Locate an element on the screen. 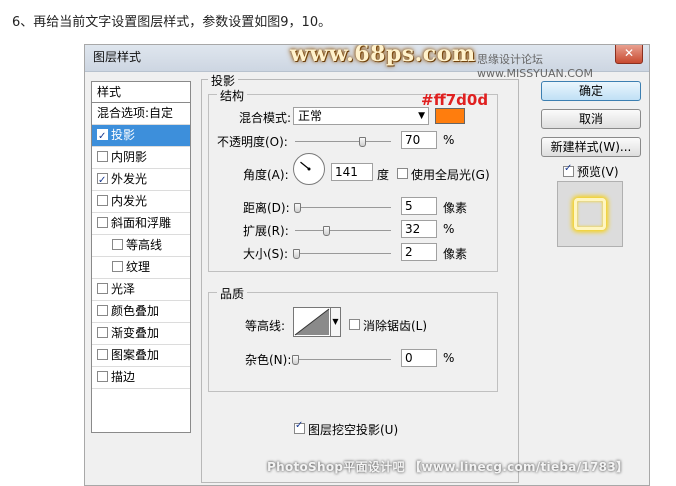 This screenshot has width=676, height=486. blend-mode-label: 混合模式: is located at coordinates (265, 118).